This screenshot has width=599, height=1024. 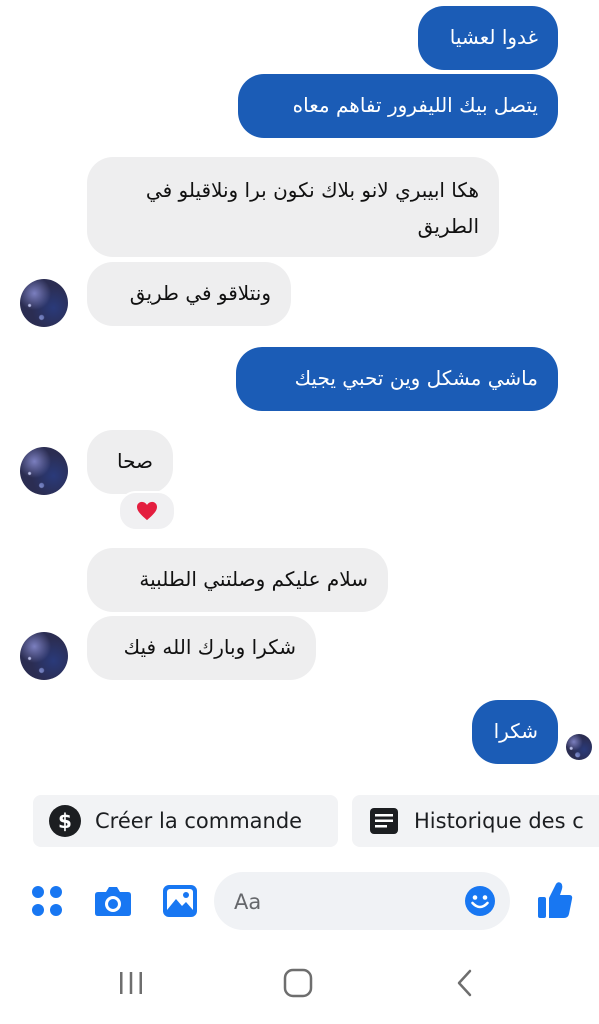 I want to click on message-incoming: صحا, so click(x=130, y=462).